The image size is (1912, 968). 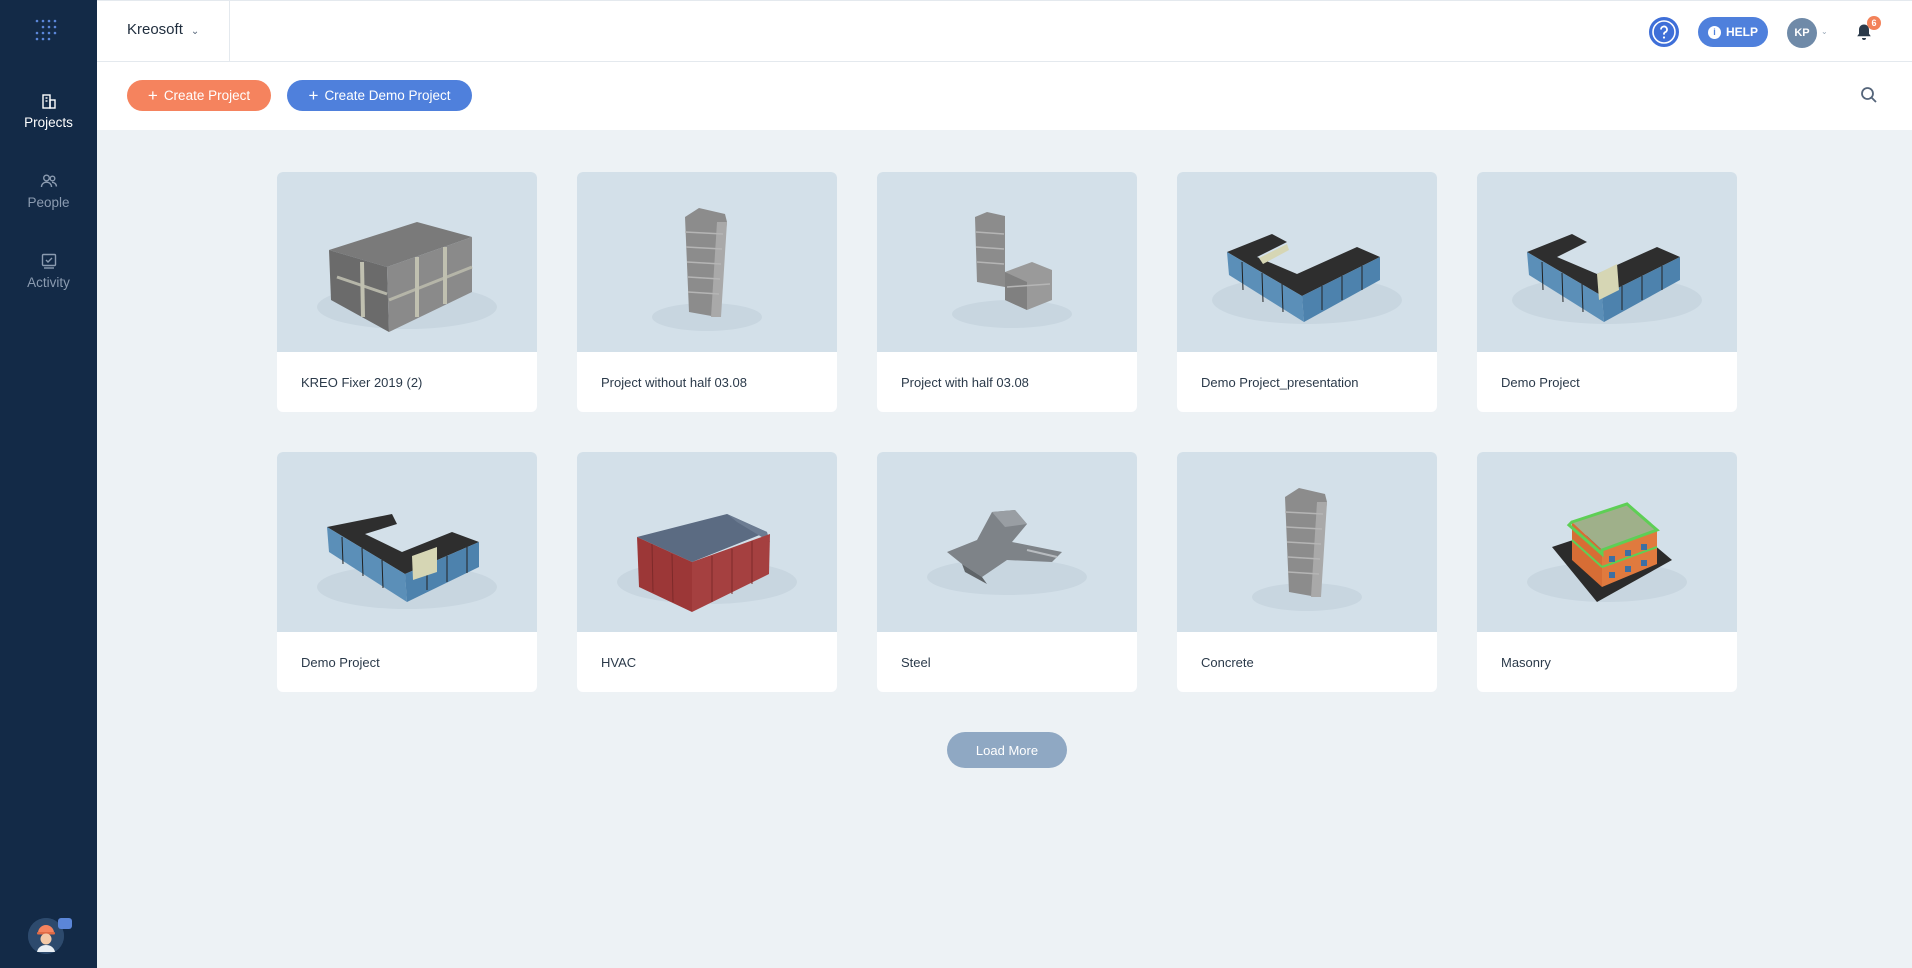 What do you see at coordinates (674, 382) in the screenshot?
I see `project-title: Project without half 03.08` at bounding box center [674, 382].